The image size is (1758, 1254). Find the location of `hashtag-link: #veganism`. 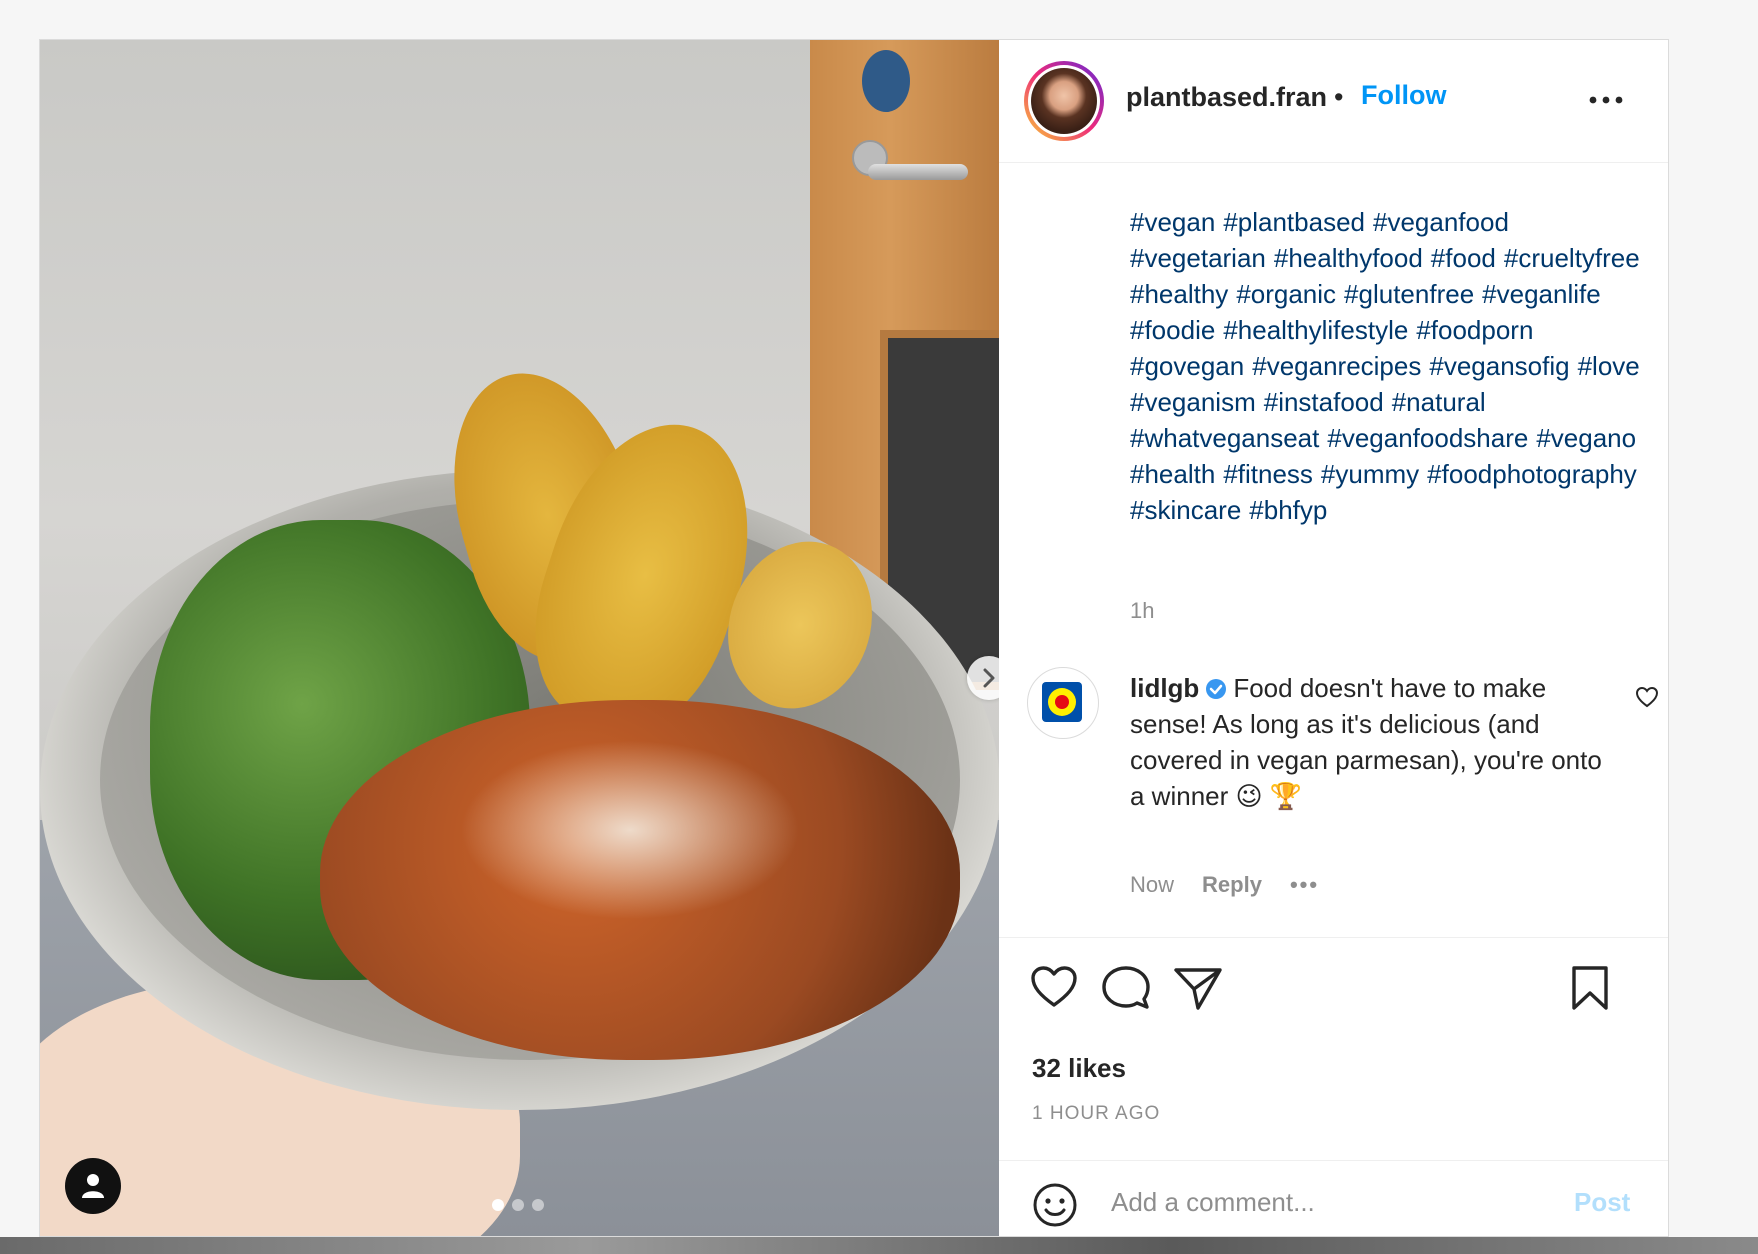

hashtag-link: #veganism is located at coordinates (1193, 402).